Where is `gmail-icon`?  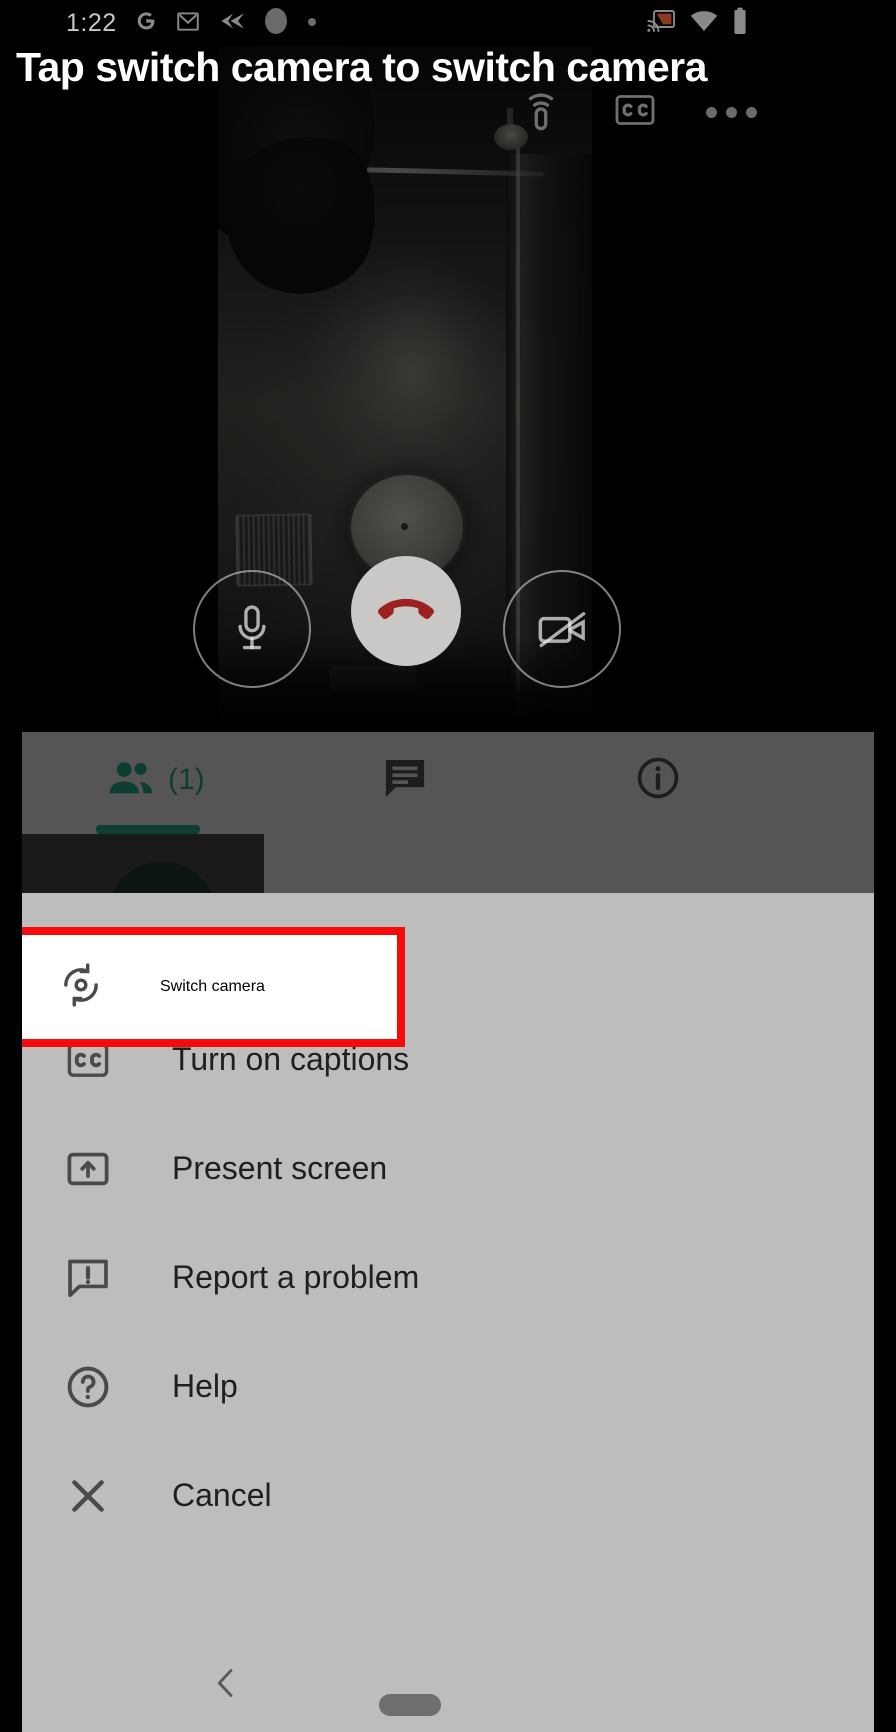 gmail-icon is located at coordinates (188, 23).